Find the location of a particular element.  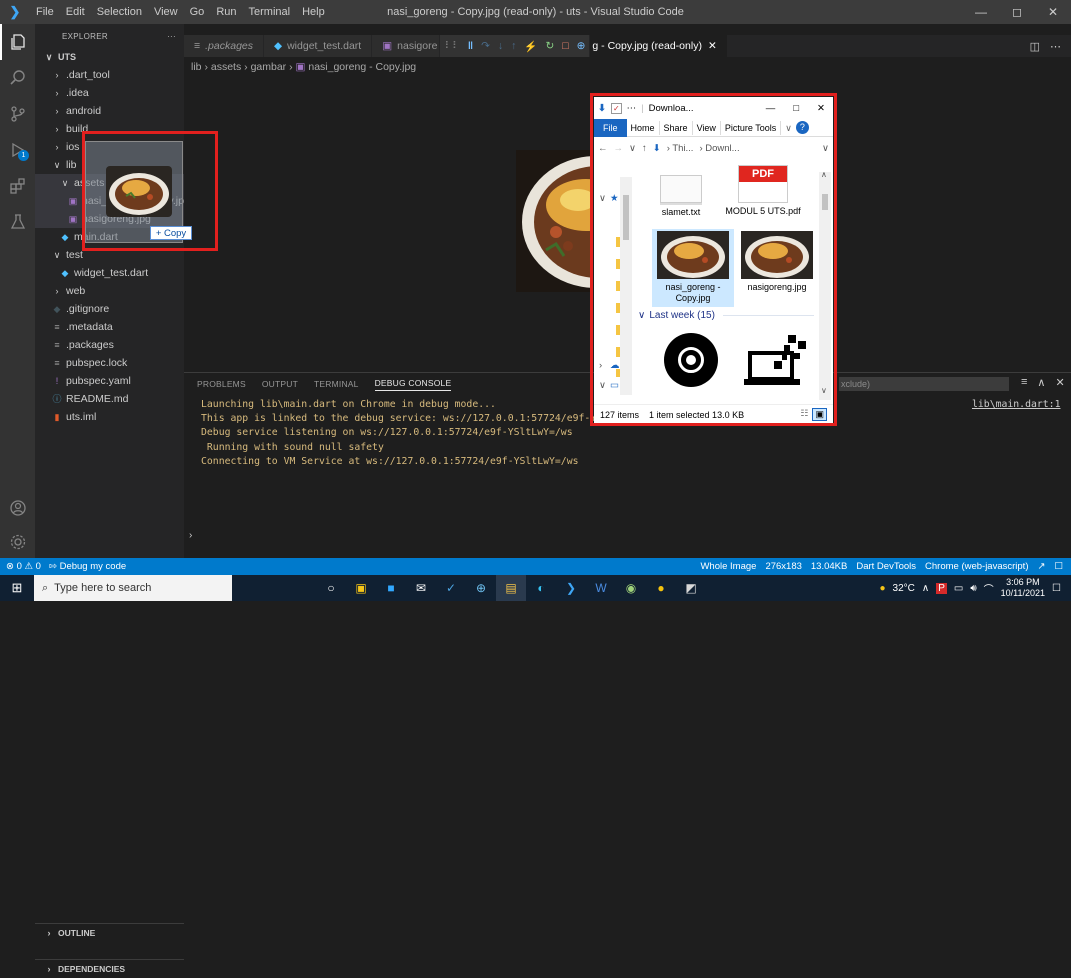

photoshop-icon: ■ is located at coordinates (391, 588).